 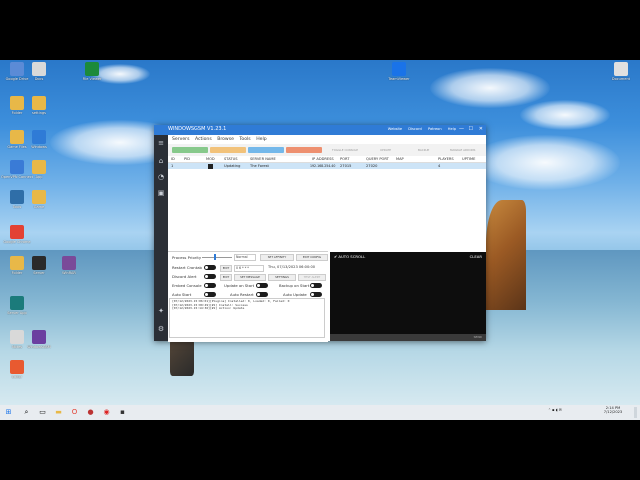 I want to click on kill-button, so click(x=304, y=150).